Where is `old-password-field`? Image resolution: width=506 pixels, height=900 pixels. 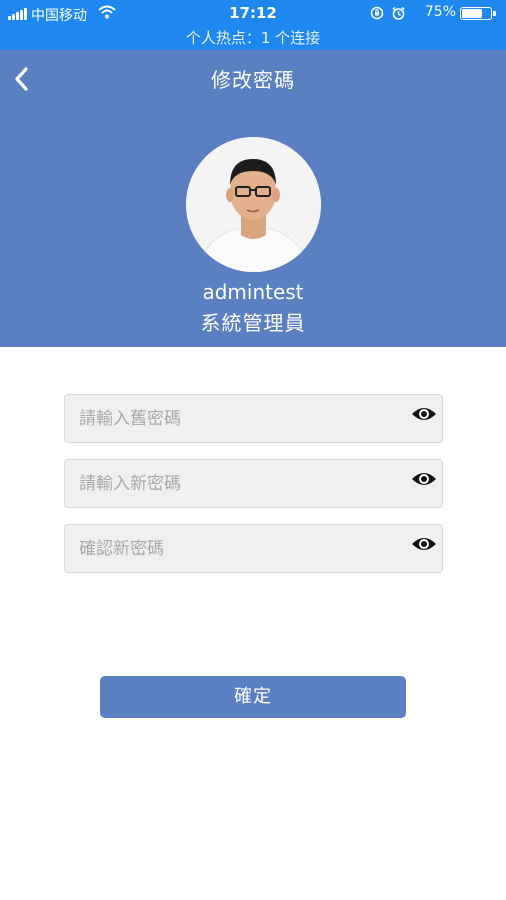
old-password-field is located at coordinates (253, 418).